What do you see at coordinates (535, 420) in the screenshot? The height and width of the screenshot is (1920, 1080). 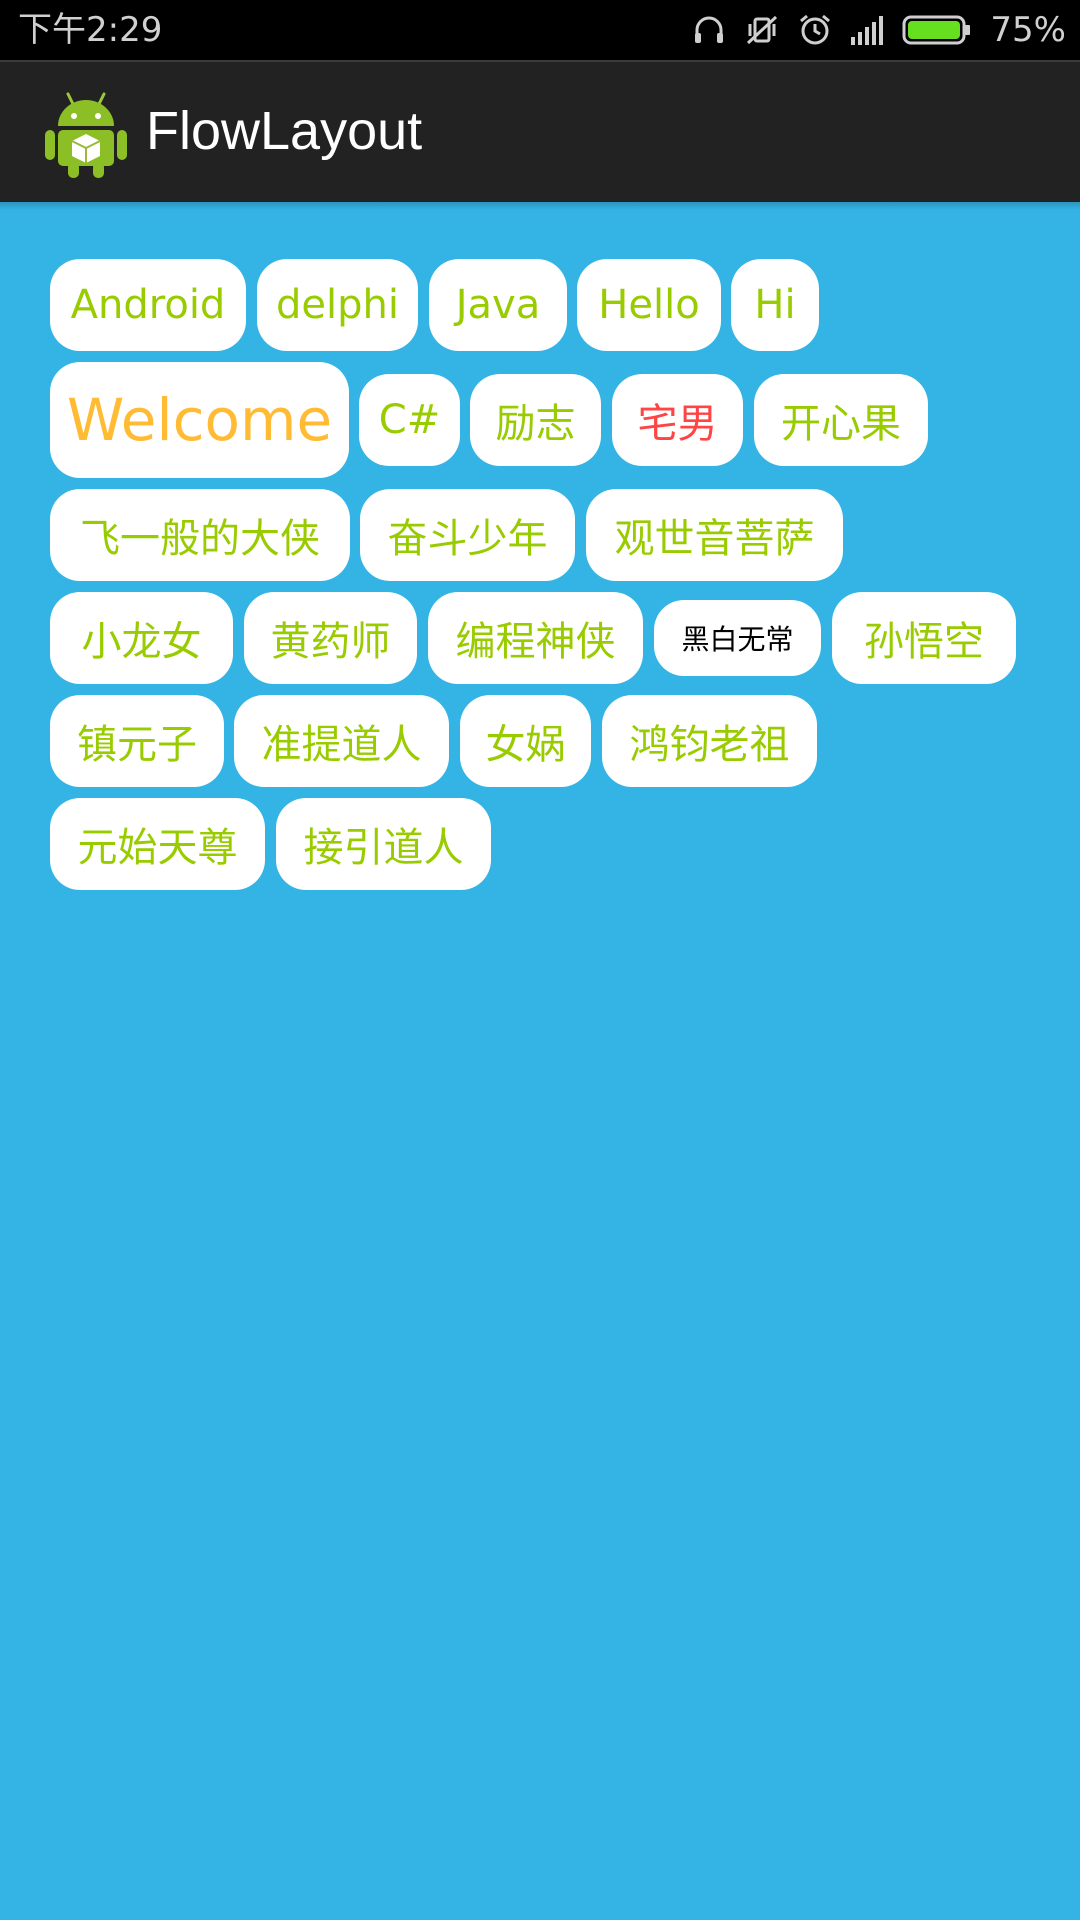 I see `tag-lizhi: 励志` at bounding box center [535, 420].